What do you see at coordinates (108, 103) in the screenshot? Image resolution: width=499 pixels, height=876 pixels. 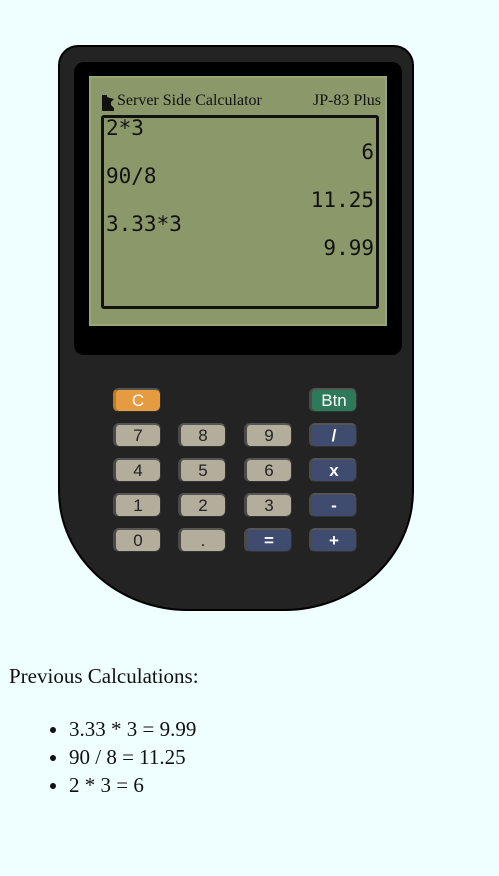 I see `minnesota-state-icon` at bounding box center [108, 103].